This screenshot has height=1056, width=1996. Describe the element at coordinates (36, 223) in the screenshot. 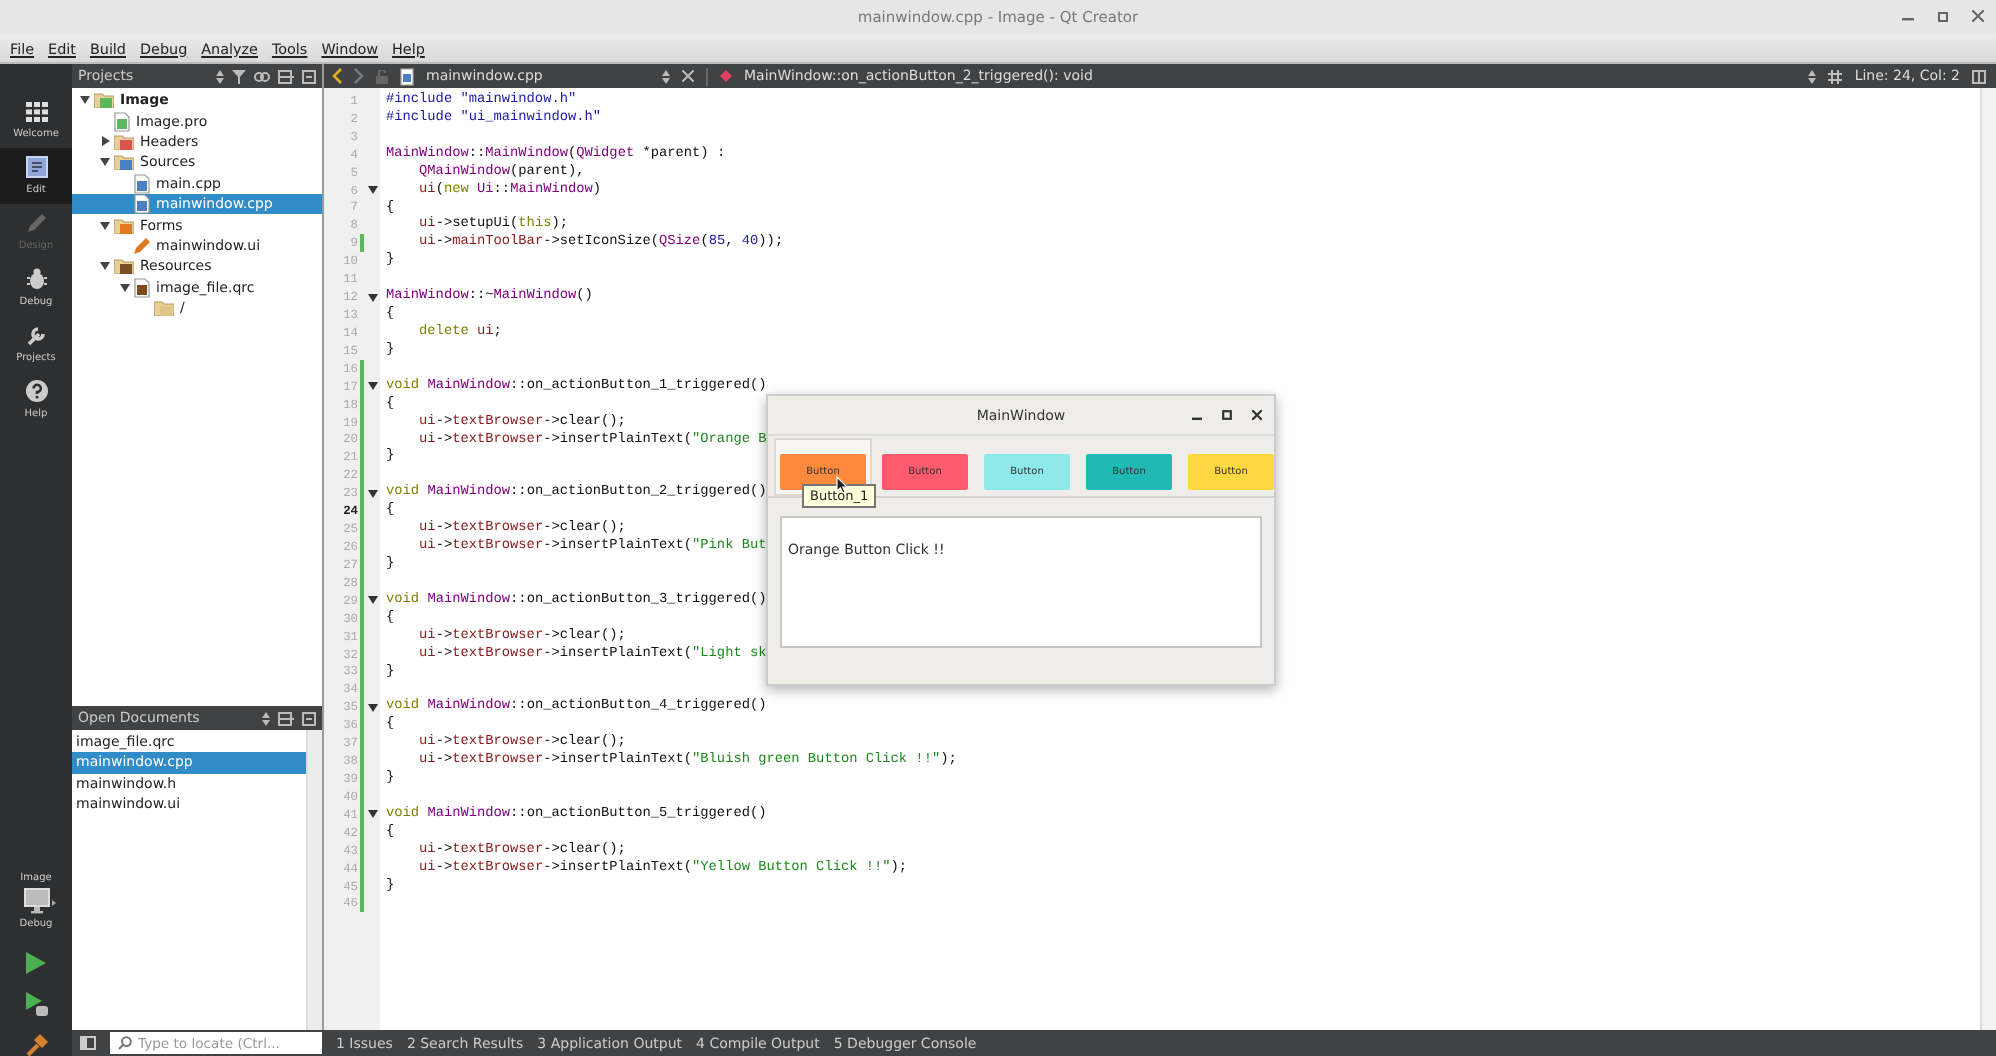

I see `pencil-icon` at that location.